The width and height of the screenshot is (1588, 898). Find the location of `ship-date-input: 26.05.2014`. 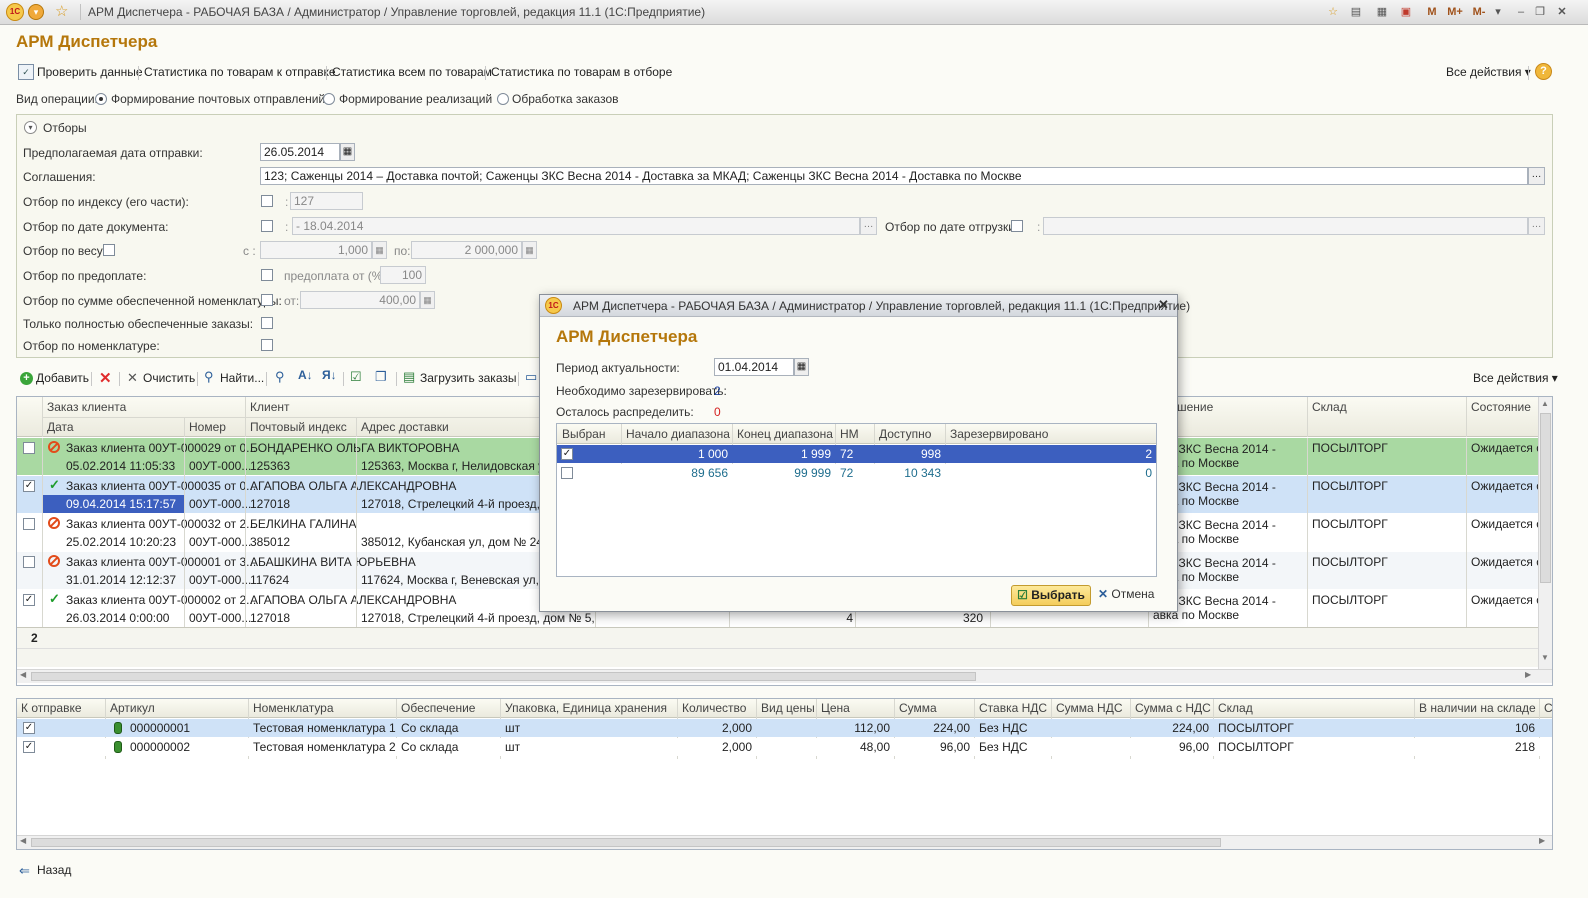

ship-date-input: 26.05.2014 is located at coordinates (300, 152).